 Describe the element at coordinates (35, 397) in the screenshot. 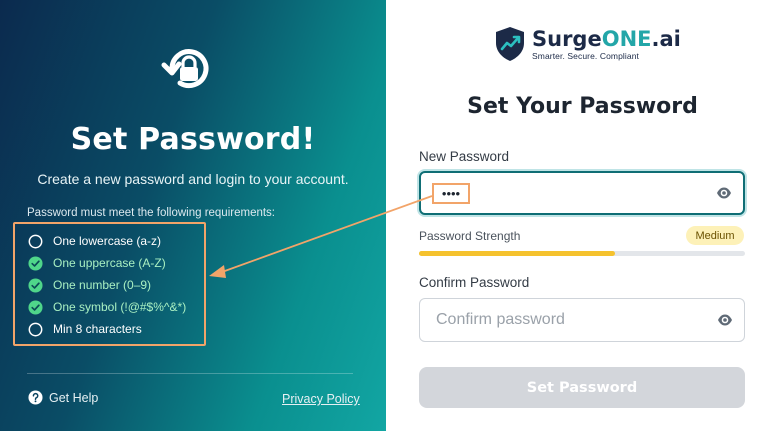

I see `question-circle-icon` at that location.